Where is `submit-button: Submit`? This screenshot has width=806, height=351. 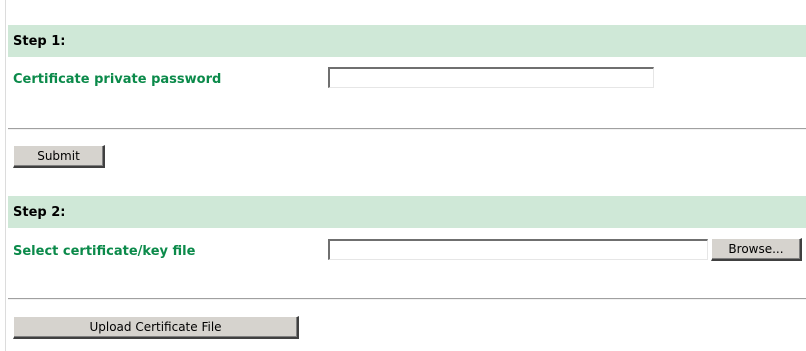
submit-button: Submit is located at coordinates (59, 156).